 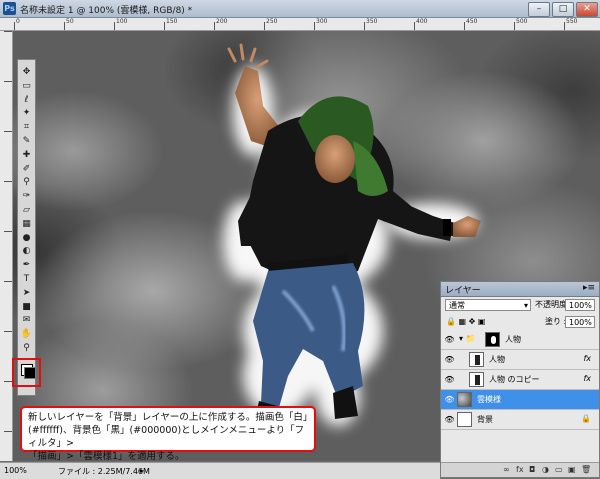 What do you see at coordinates (514, 379) in the screenshot?
I see `layer-name: 人物 のコピー` at bounding box center [514, 379].